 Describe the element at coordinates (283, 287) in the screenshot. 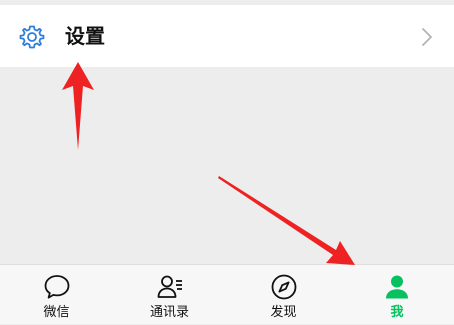

I see `compass-icon` at that location.